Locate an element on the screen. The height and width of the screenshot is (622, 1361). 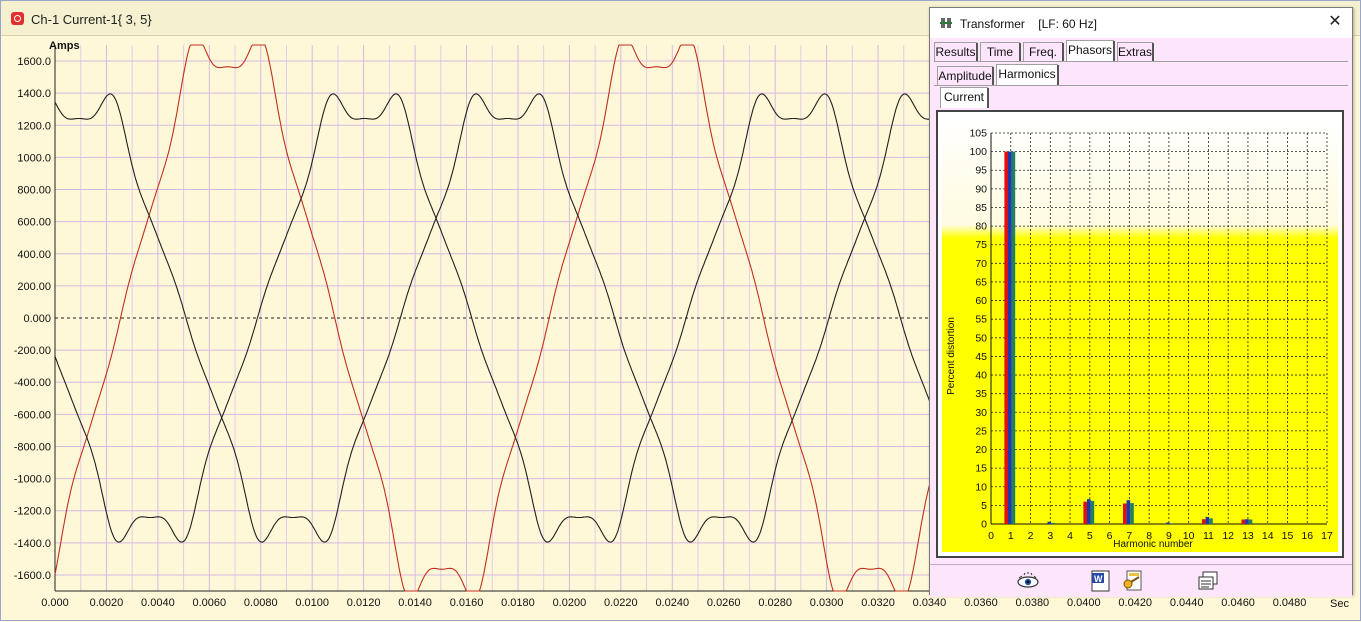
word-document-icon: W is located at coordinates (1101, 581).